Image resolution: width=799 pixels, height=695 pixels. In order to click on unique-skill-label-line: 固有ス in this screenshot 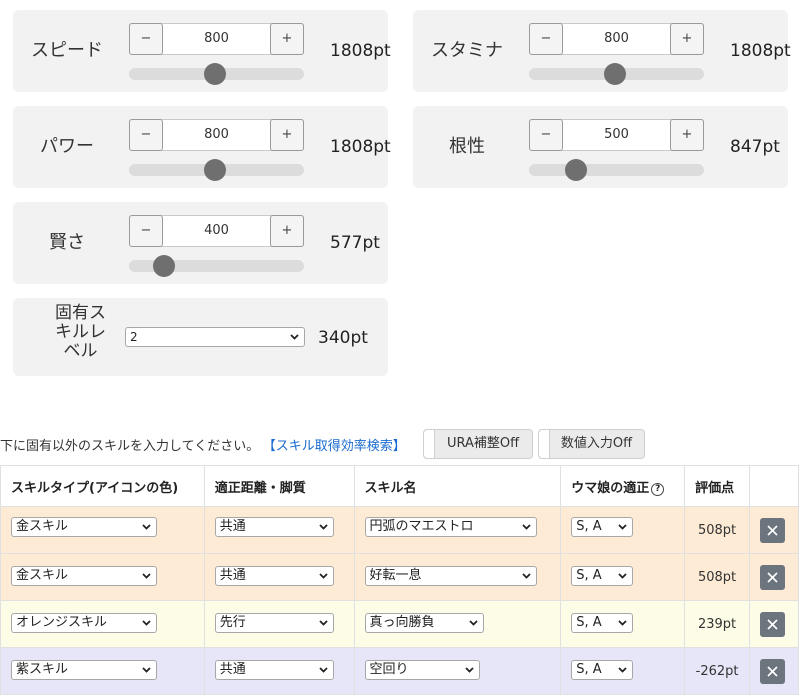, I will do `click(80, 313)`.